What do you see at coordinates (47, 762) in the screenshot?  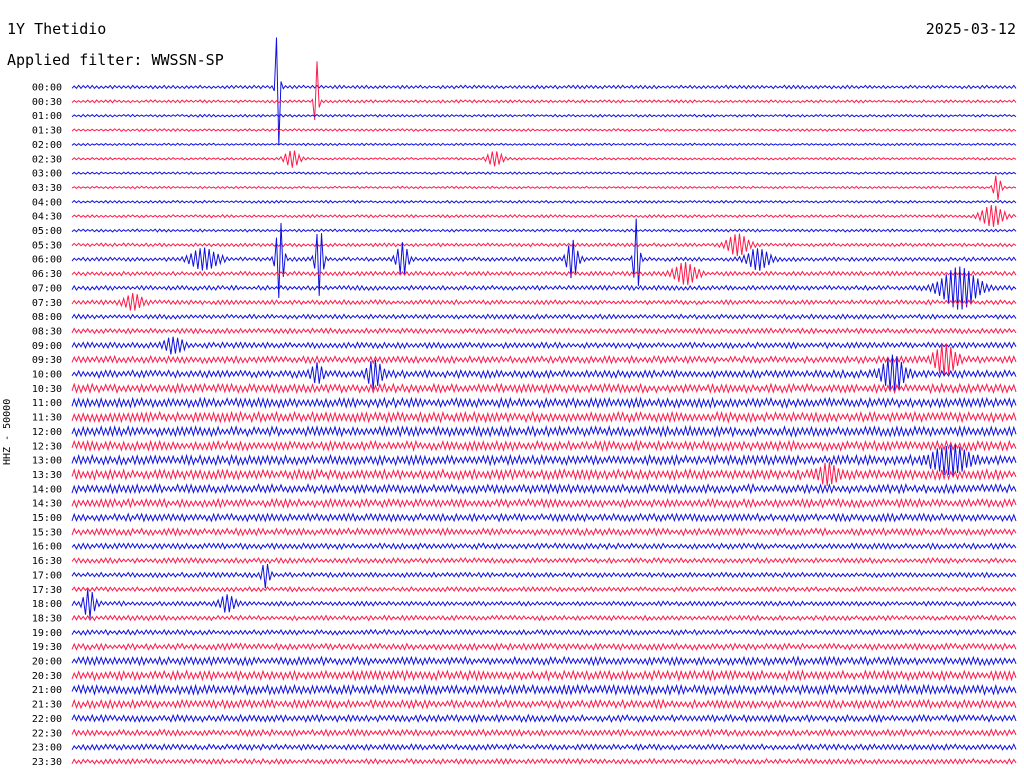 I see `row-time-label: 23:30` at bounding box center [47, 762].